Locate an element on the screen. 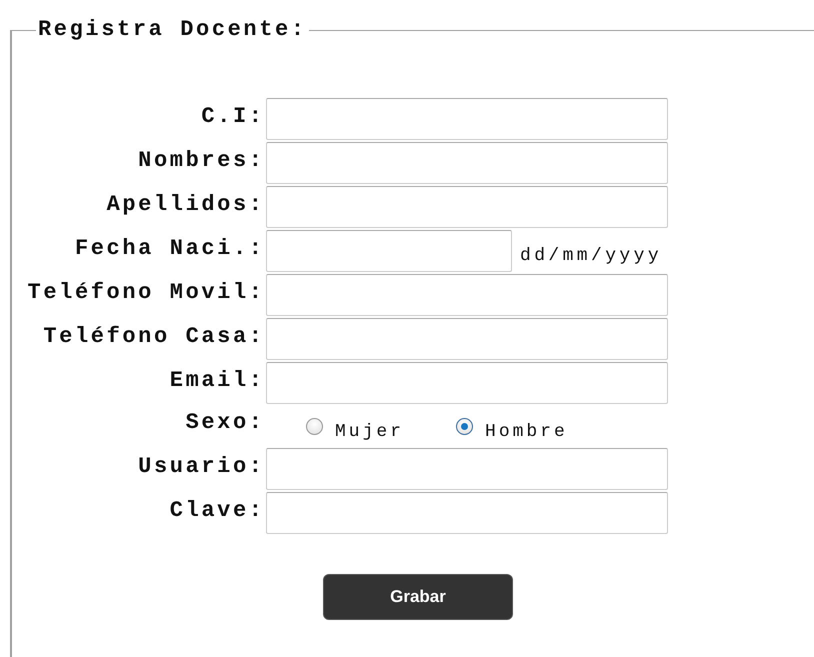 The image size is (814, 657). date-field is located at coordinates (389, 251).